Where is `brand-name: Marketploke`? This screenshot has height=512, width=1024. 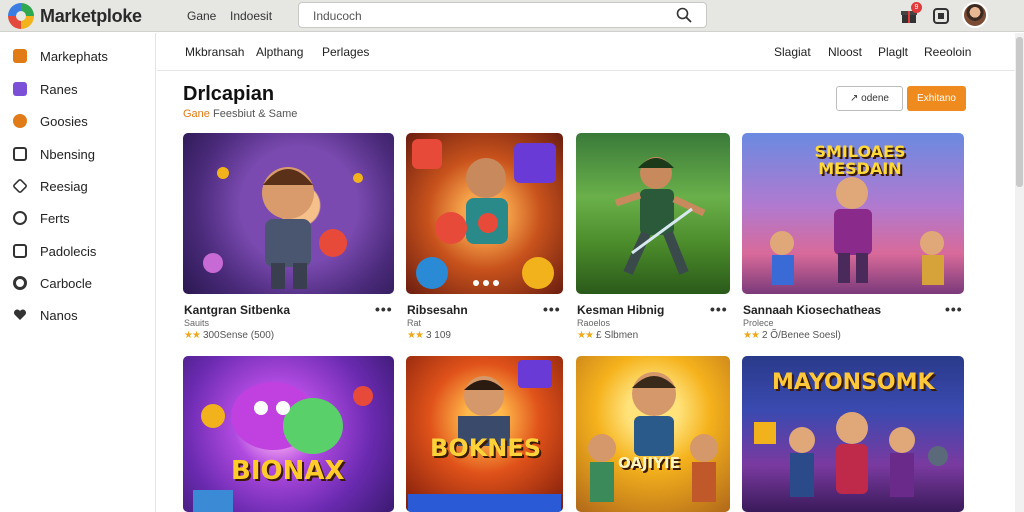 brand-name: Marketploke is located at coordinates (91, 16).